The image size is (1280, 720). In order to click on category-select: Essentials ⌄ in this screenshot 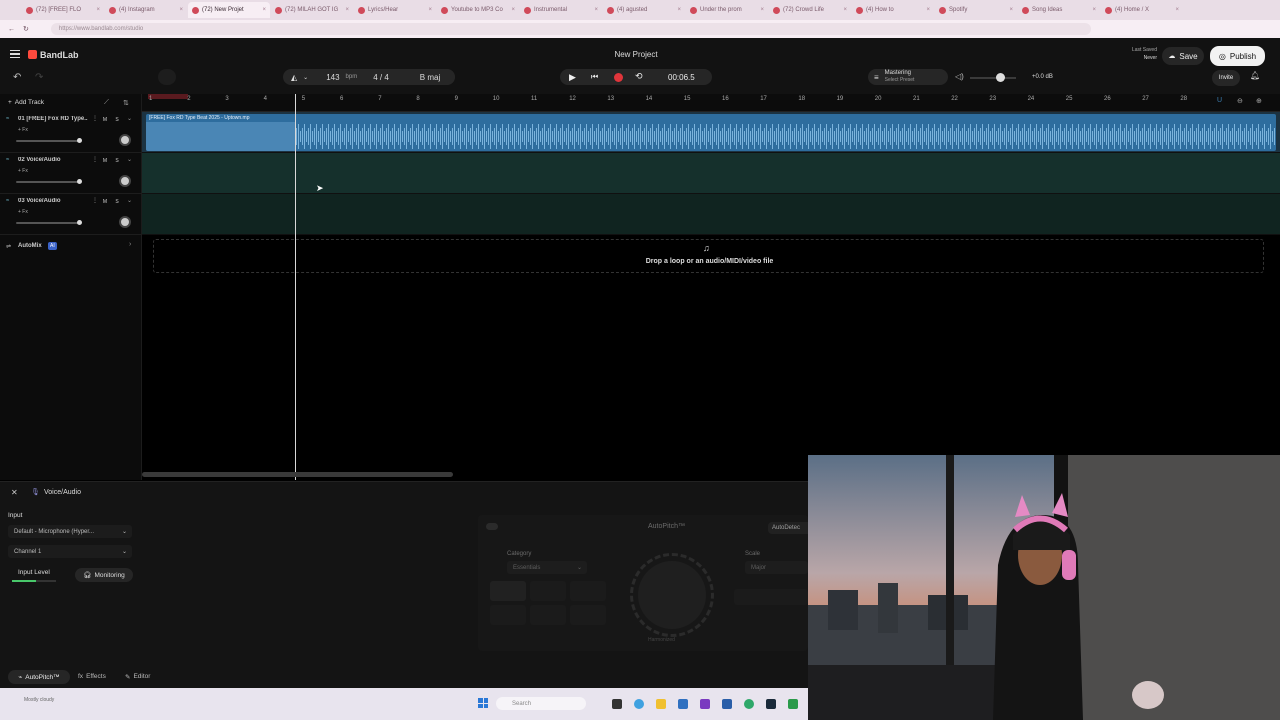, I will do `click(547, 567)`.